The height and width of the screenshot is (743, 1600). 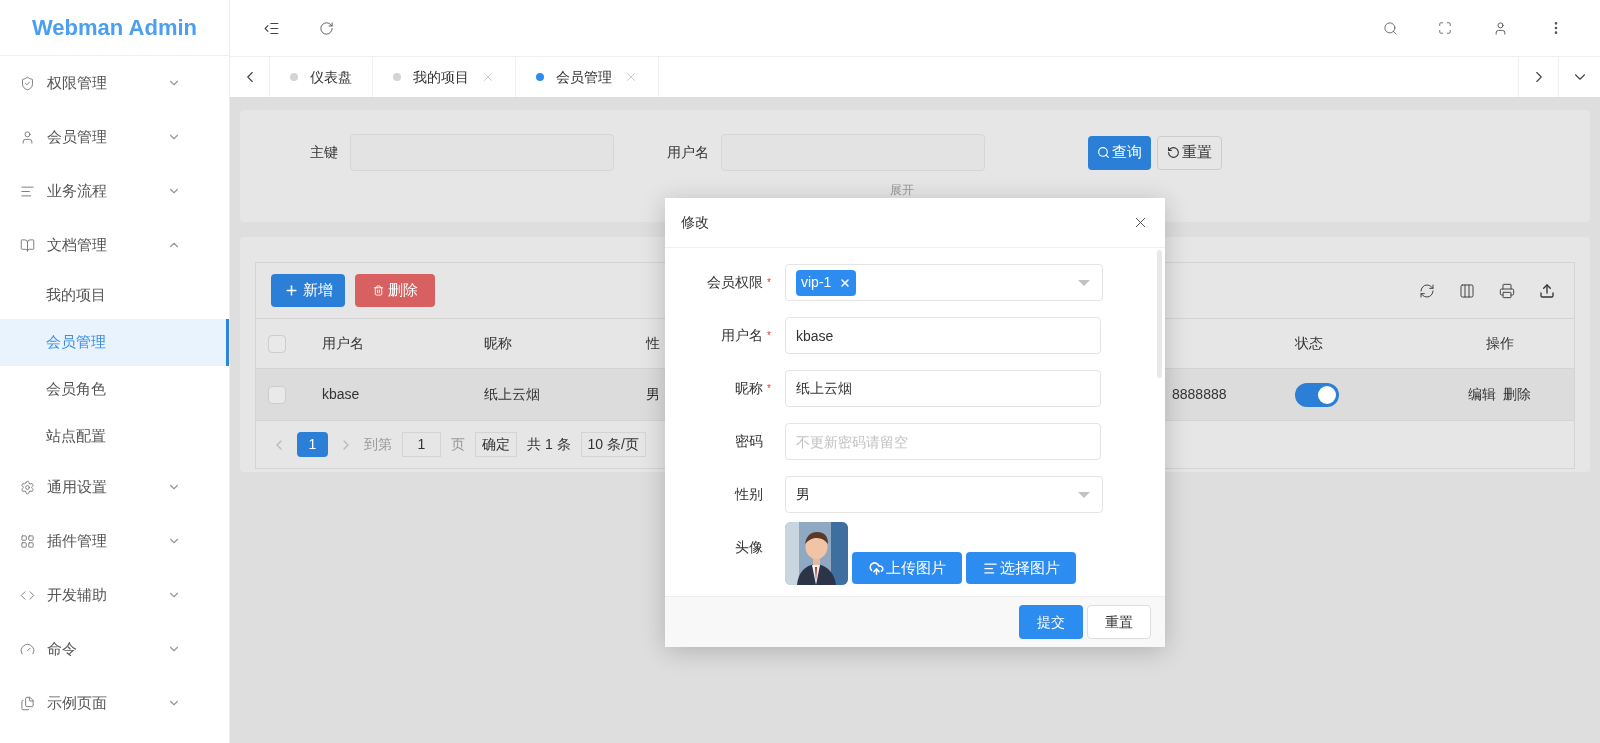 What do you see at coordinates (312, 444) in the screenshot?
I see `page-number: 1` at bounding box center [312, 444].